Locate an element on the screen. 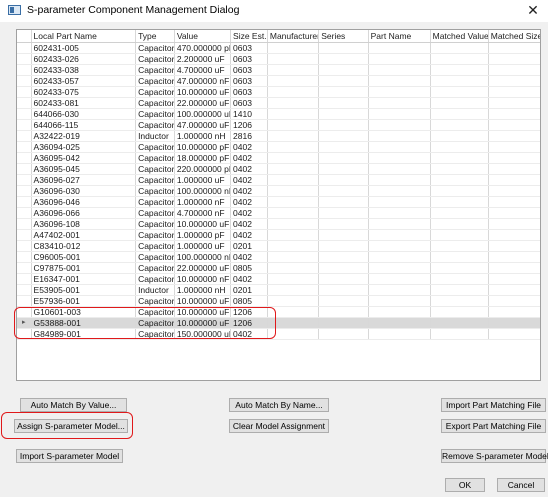  table-row: A36096-027 Capacitor 1.000000 uF 0402 is located at coordinates (278, 180).